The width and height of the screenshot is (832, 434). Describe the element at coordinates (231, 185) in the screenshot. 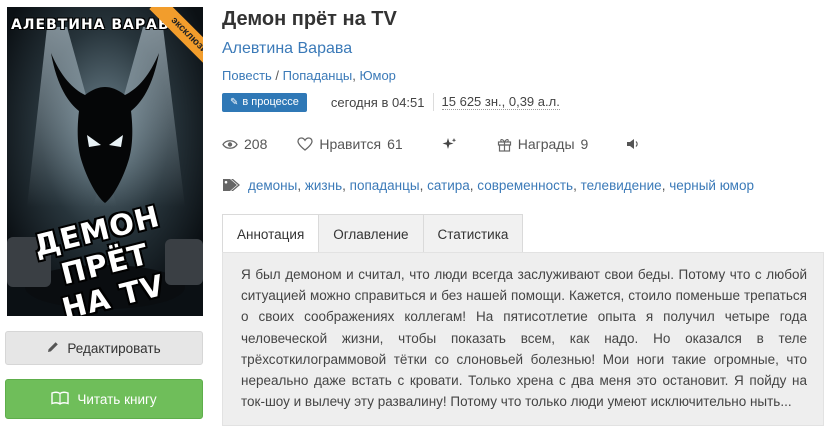

I see `tags-icon` at that location.